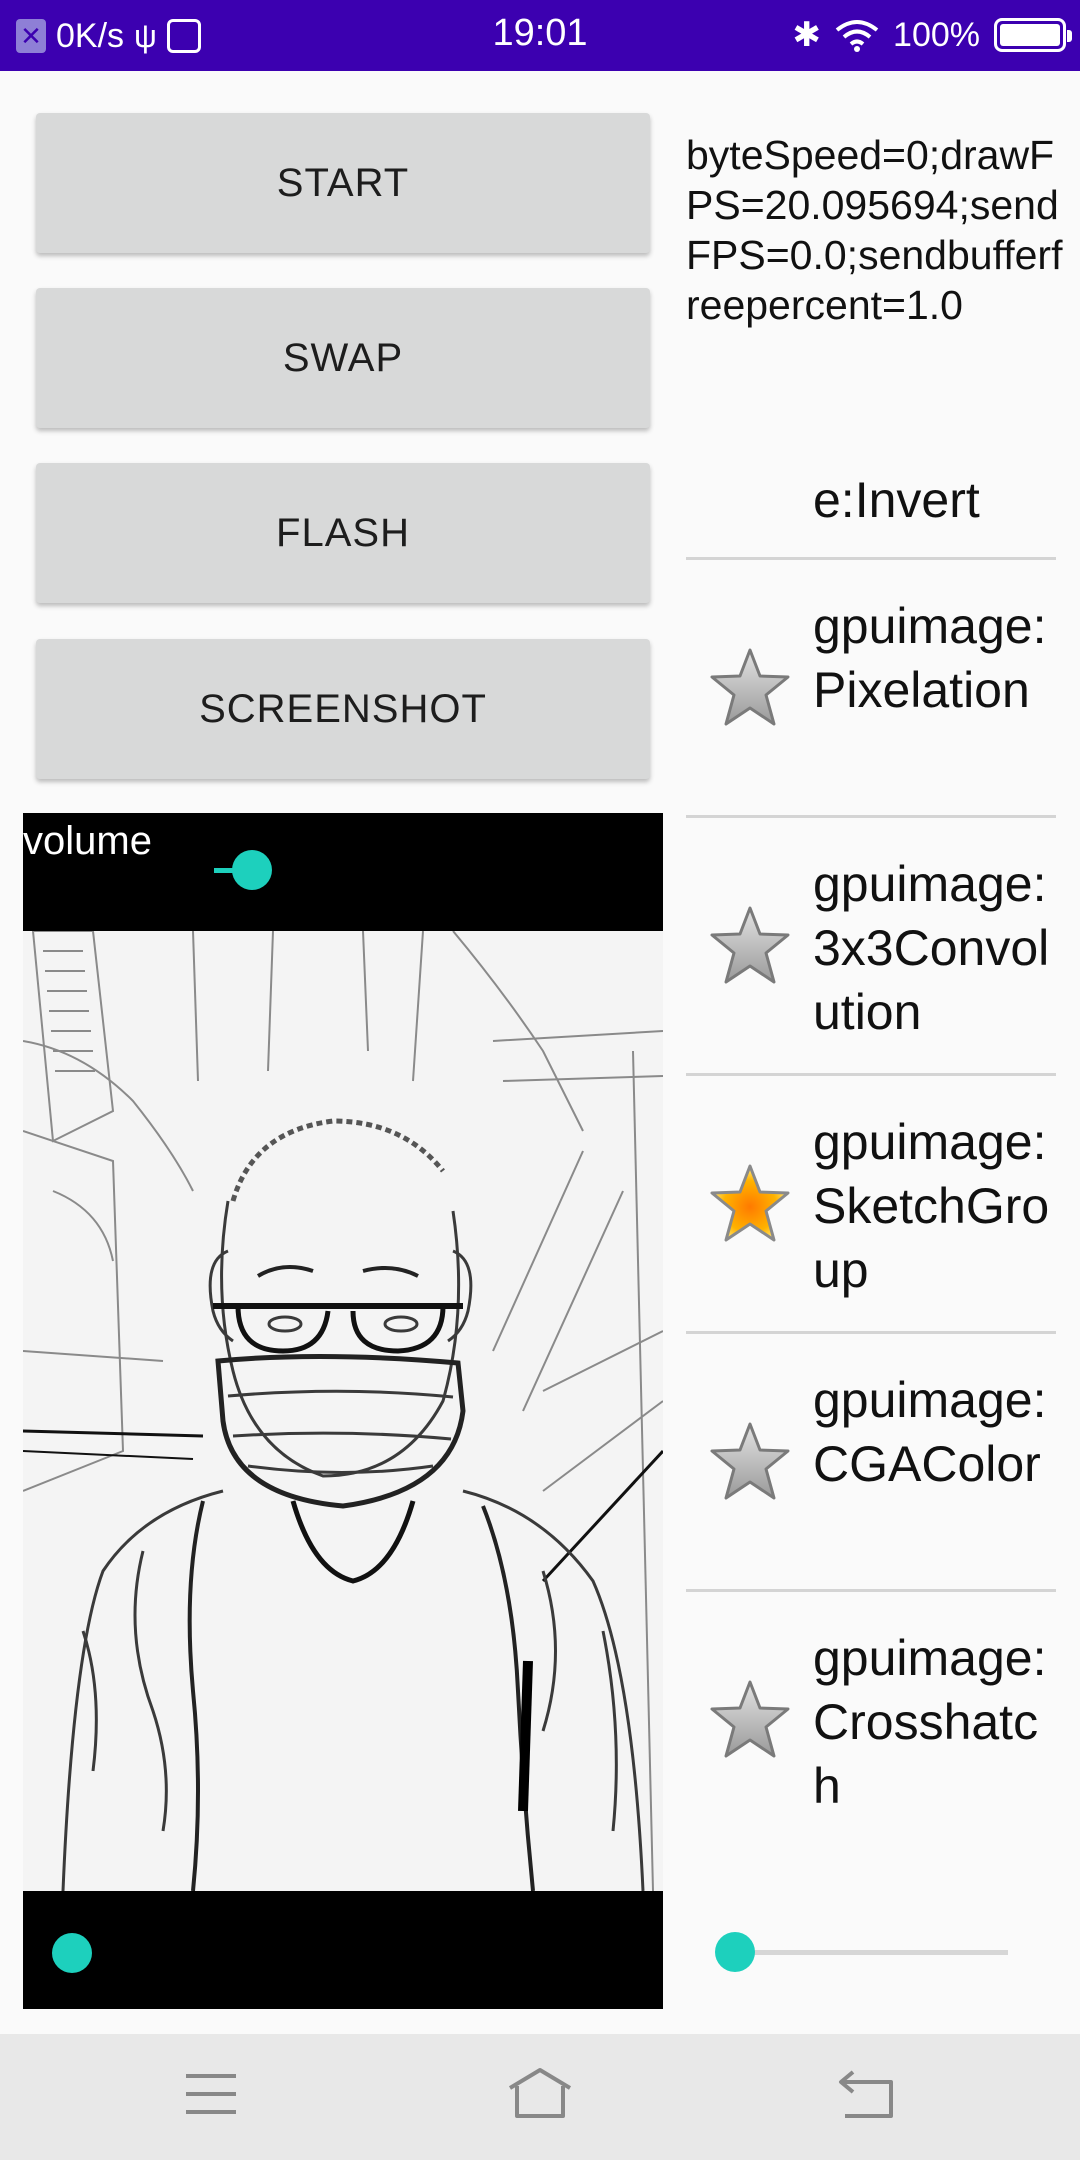  I want to click on back-icon, so click(868, 2094).